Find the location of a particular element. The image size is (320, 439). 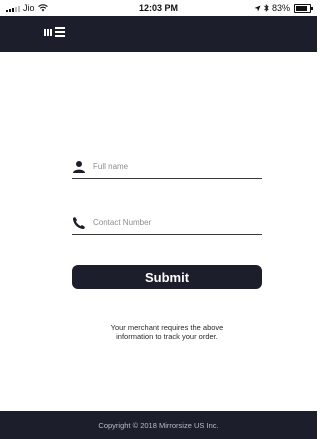

mirrorsize-logo-icon is located at coordinates (54, 32).